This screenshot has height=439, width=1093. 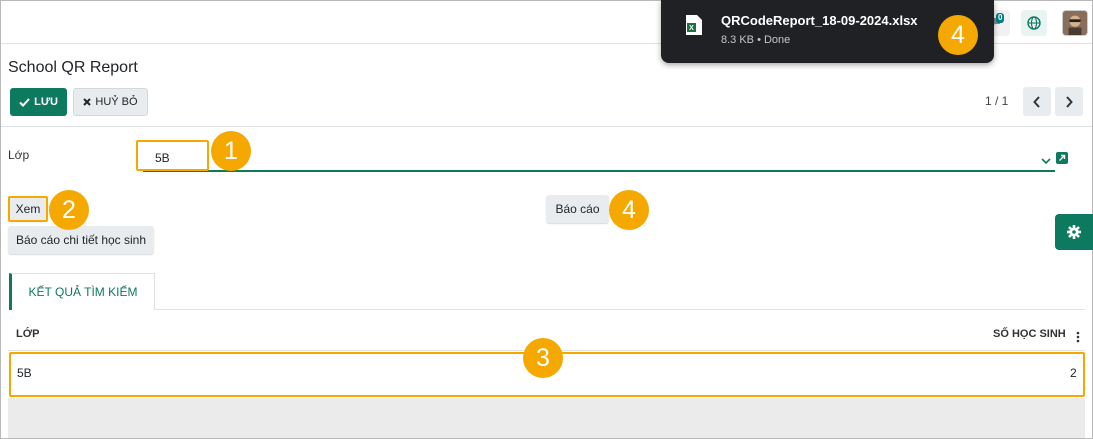 I want to click on step-marker-3: 3, so click(x=543, y=358).